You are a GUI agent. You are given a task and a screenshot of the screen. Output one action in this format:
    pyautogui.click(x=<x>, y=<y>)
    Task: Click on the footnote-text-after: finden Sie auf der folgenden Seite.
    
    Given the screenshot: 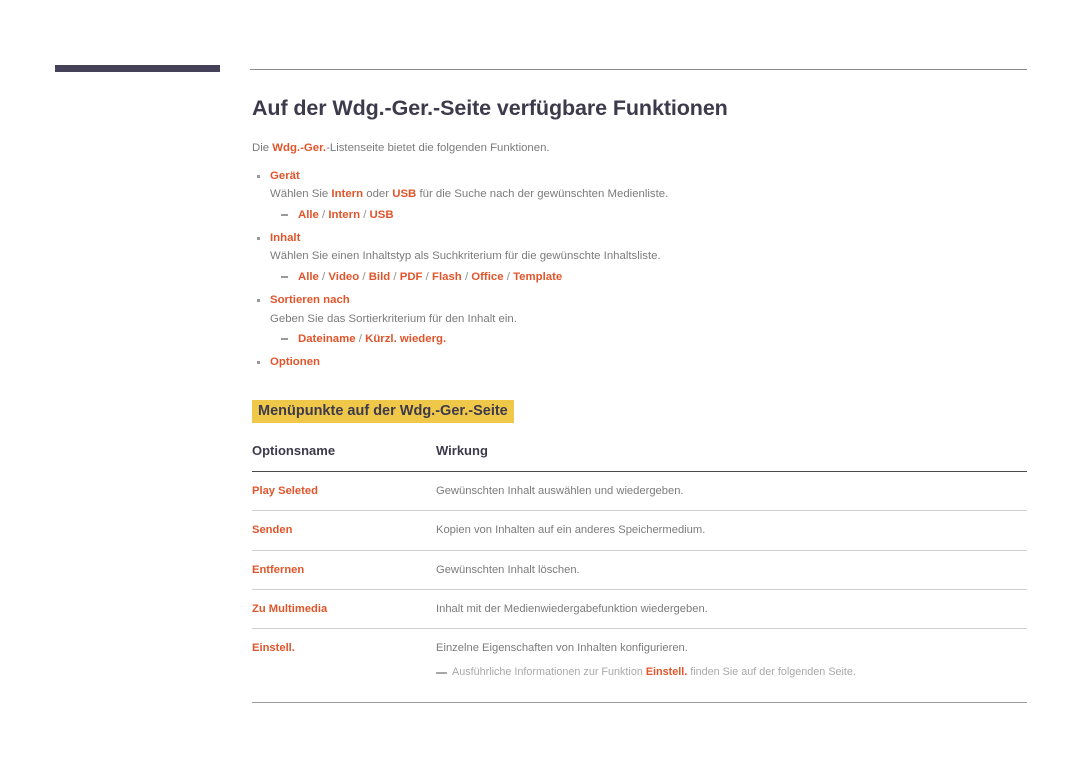 What is the action you would take?
    pyautogui.click(x=771, y=672)
    